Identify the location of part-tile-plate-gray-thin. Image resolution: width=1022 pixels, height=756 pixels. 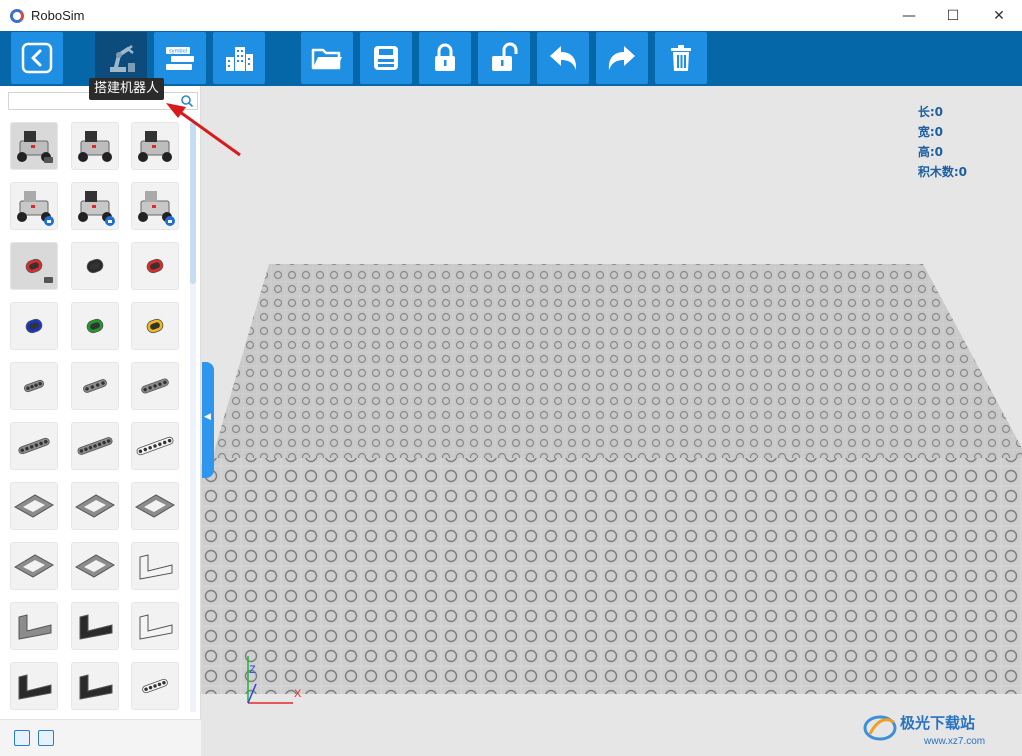
(34, 566).